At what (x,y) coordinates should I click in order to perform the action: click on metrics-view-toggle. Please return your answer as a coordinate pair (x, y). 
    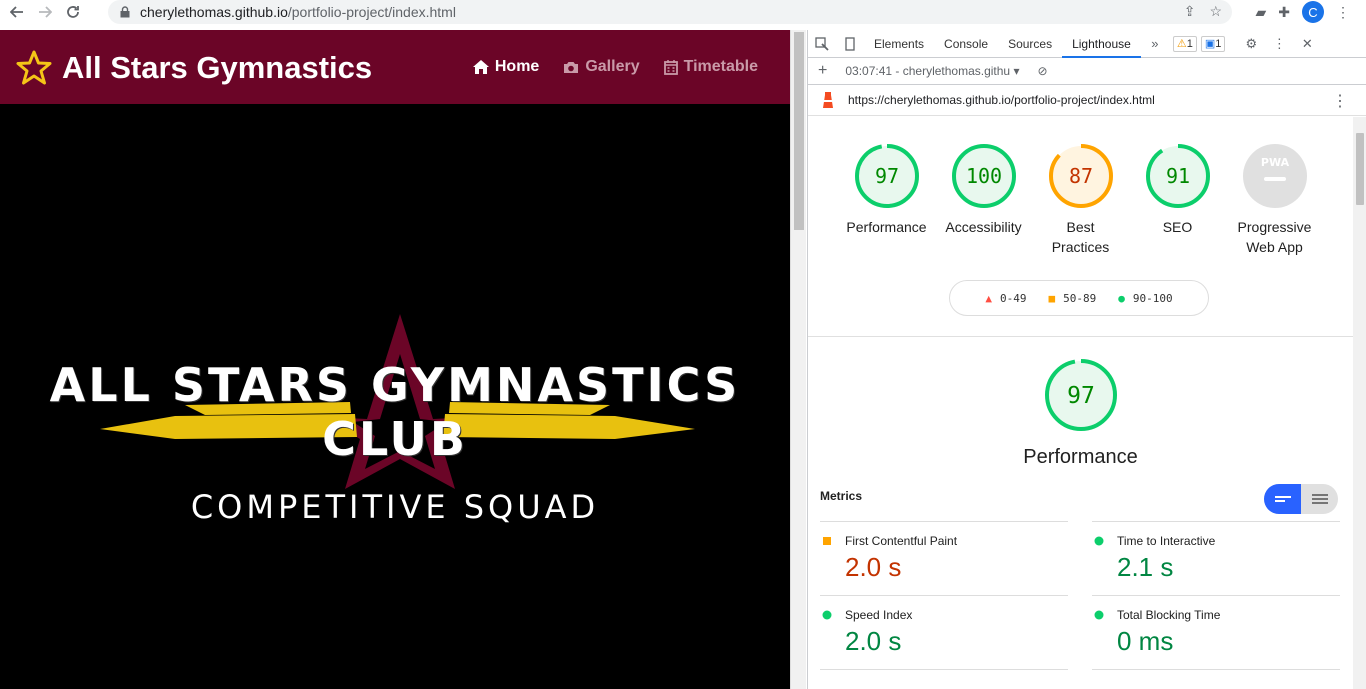
    Looking at the image, I should click on (1301, 499).